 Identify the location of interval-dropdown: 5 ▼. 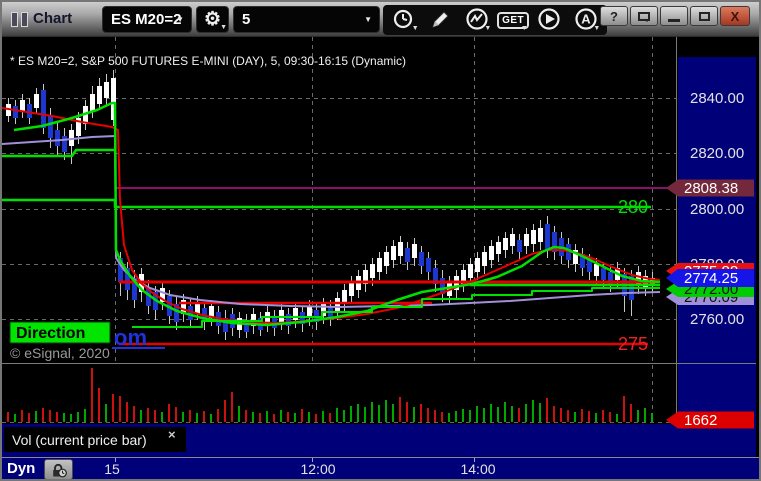
(306, 19).